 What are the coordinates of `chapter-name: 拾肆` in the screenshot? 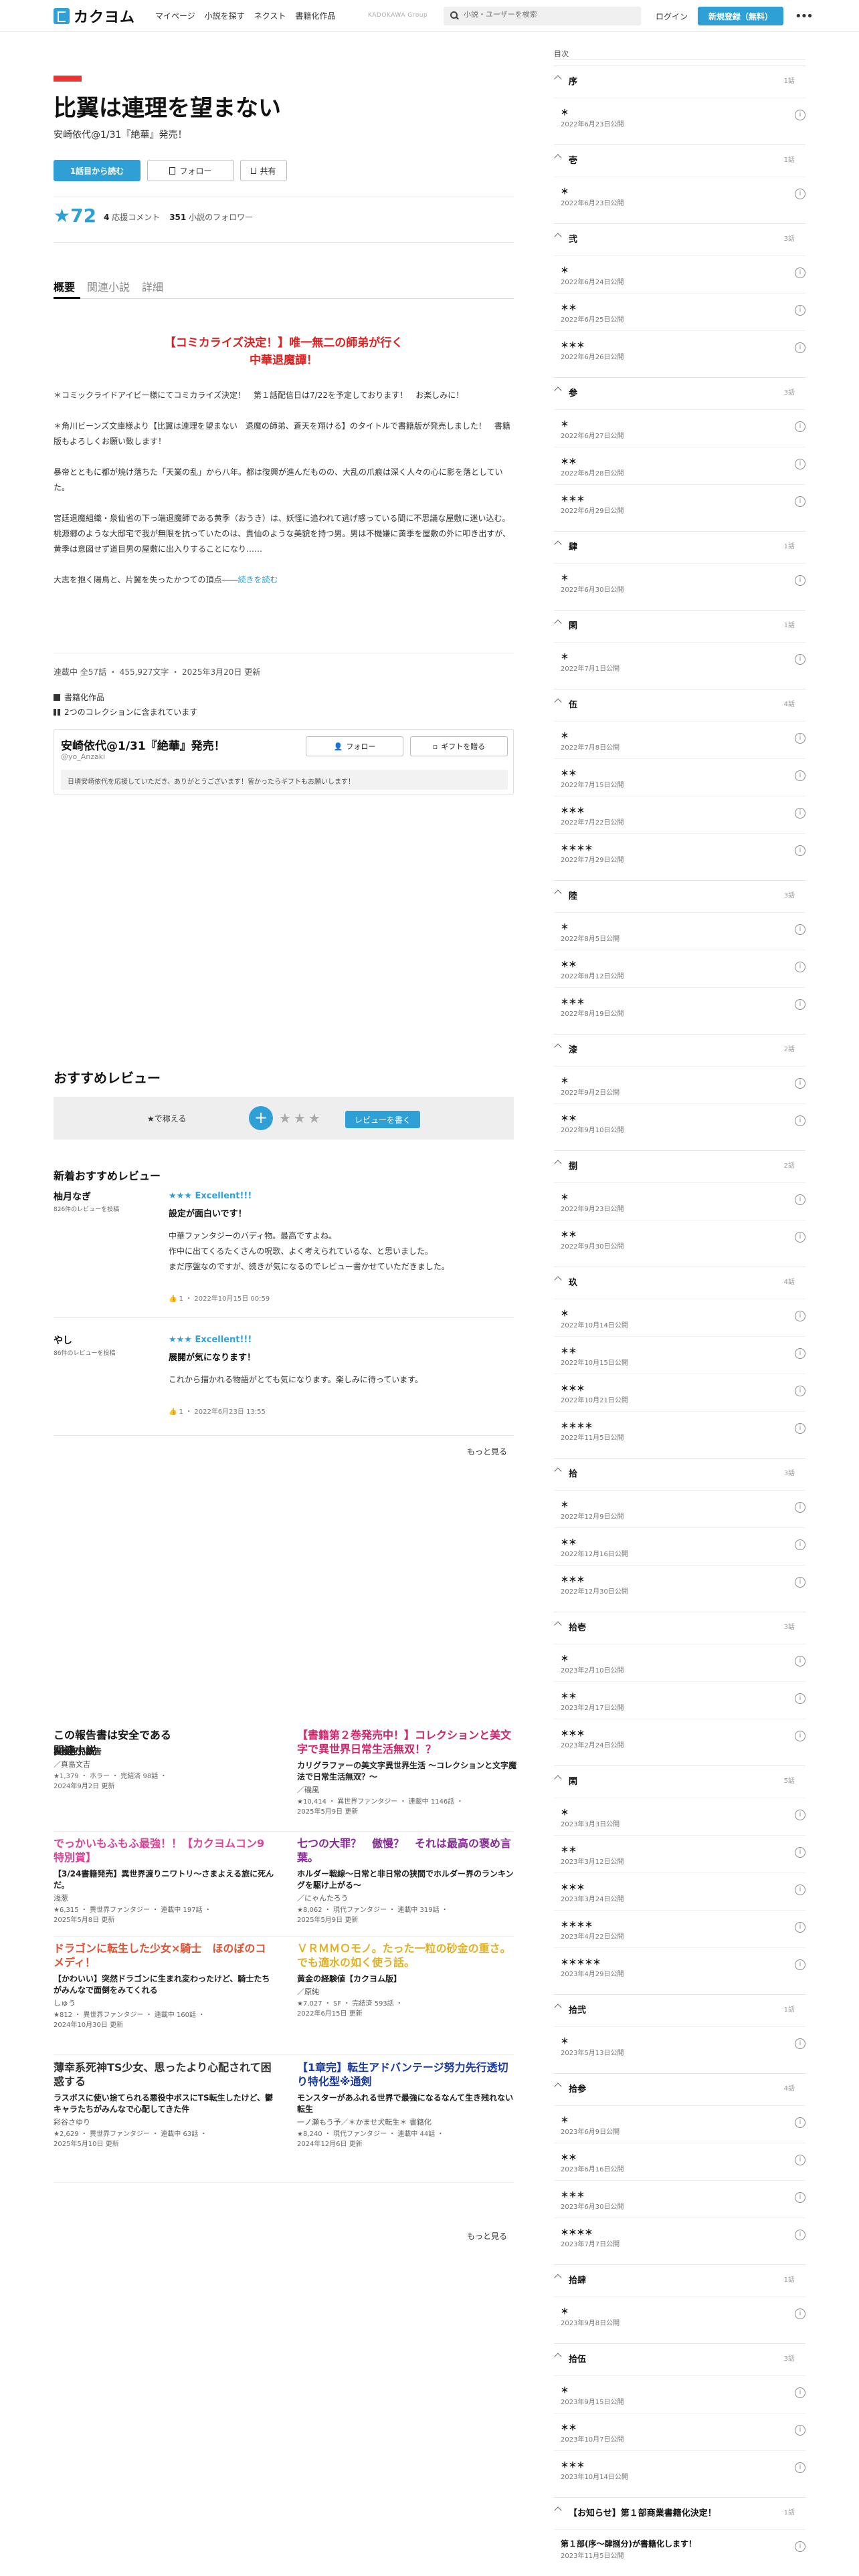 It's located at (578, 2279).